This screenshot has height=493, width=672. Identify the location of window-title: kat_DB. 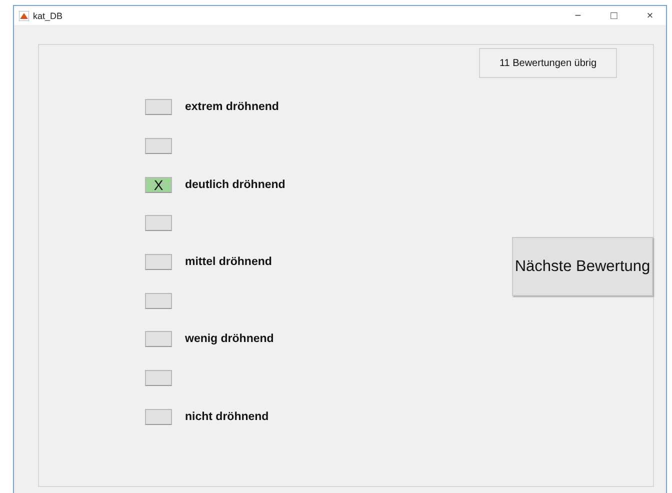
(48, 15).